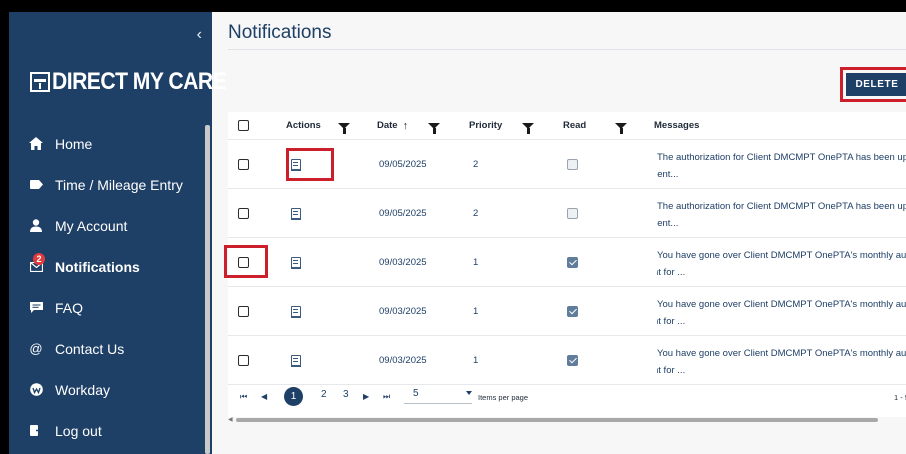 The image size is (906, 454). What do you see at coordinates (567, 126) in the screenshot?
I see `grid-header: Actions Date ↑ Priority Read Messages` at bounding box center [567, 126].